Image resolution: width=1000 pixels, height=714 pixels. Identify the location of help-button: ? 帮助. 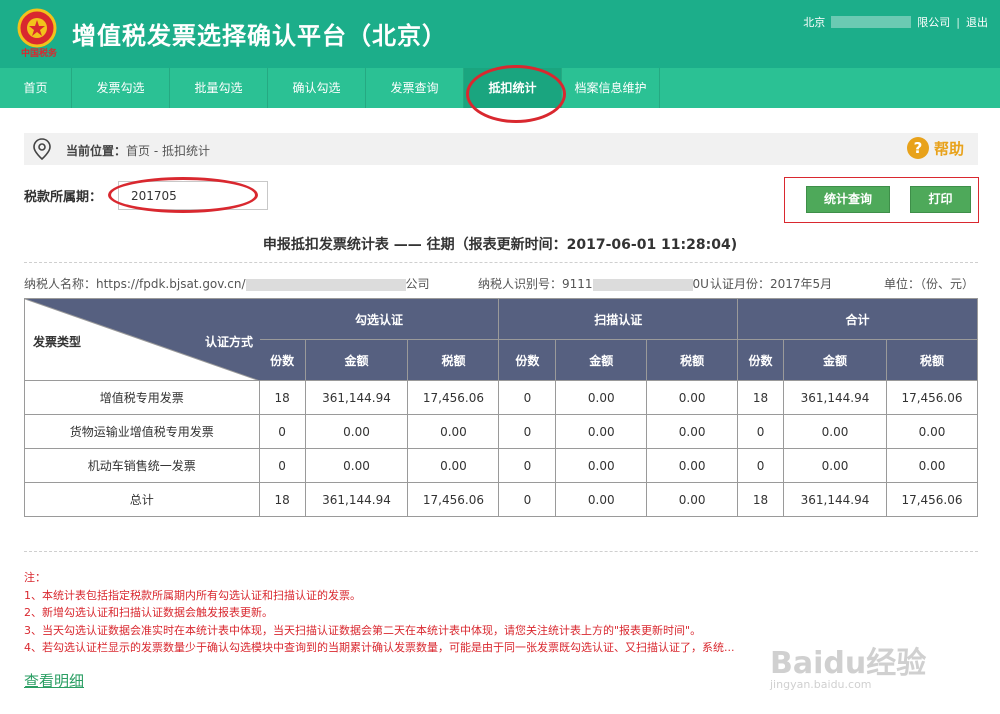
(935, 148).